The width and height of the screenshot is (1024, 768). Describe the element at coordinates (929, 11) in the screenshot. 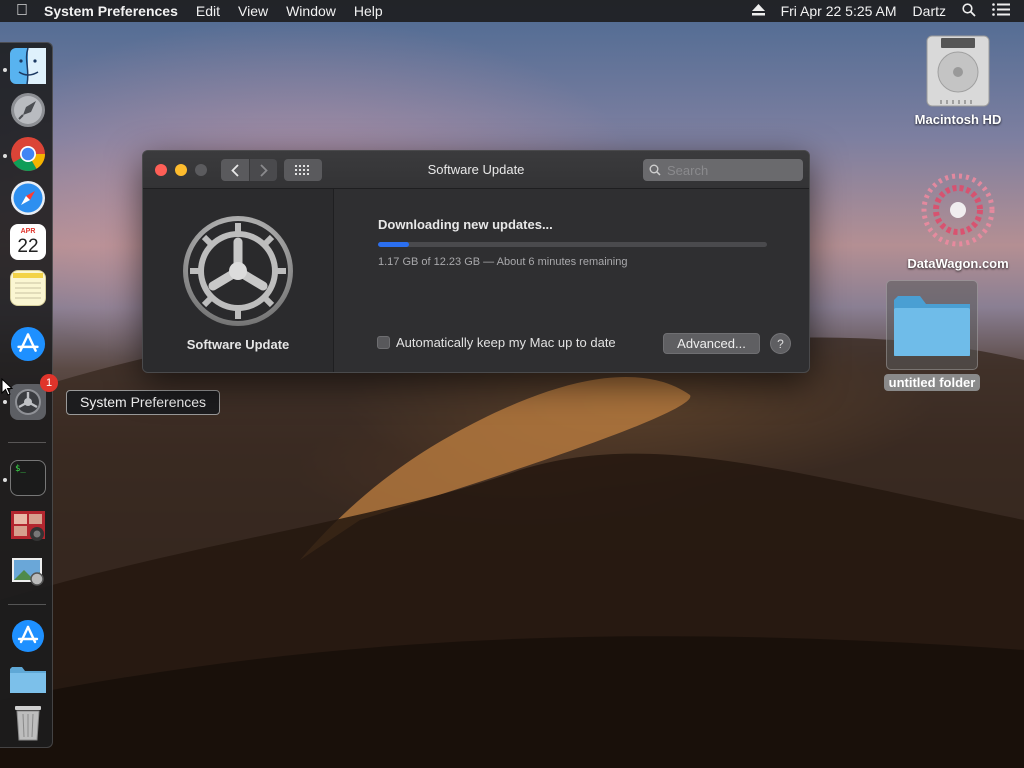

I see `menu-user: Dartz` at that location.